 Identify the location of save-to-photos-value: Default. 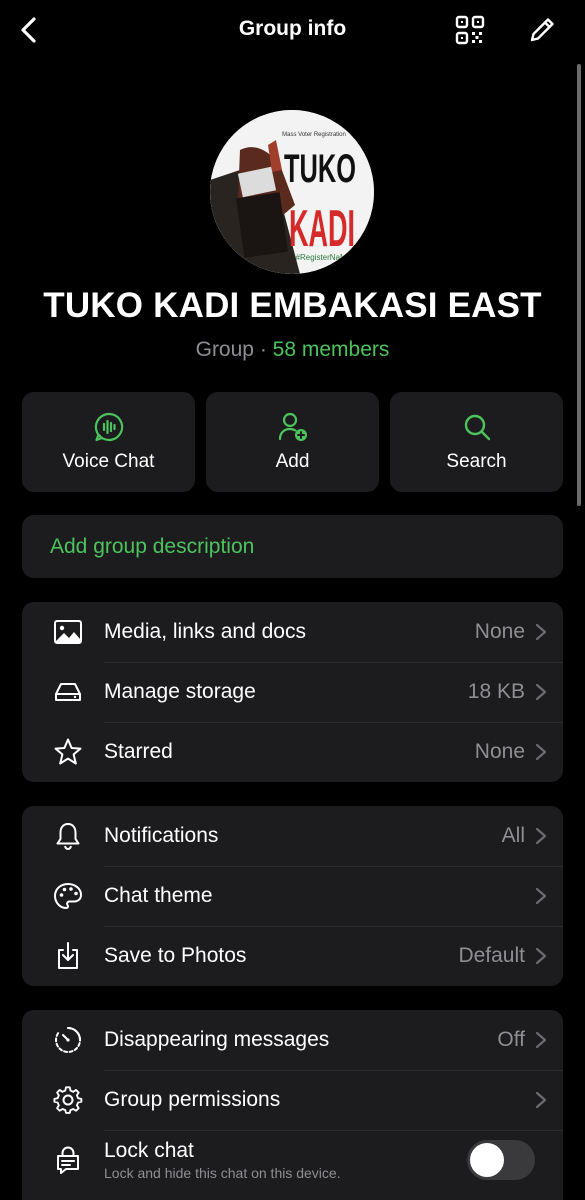
(491, 955).